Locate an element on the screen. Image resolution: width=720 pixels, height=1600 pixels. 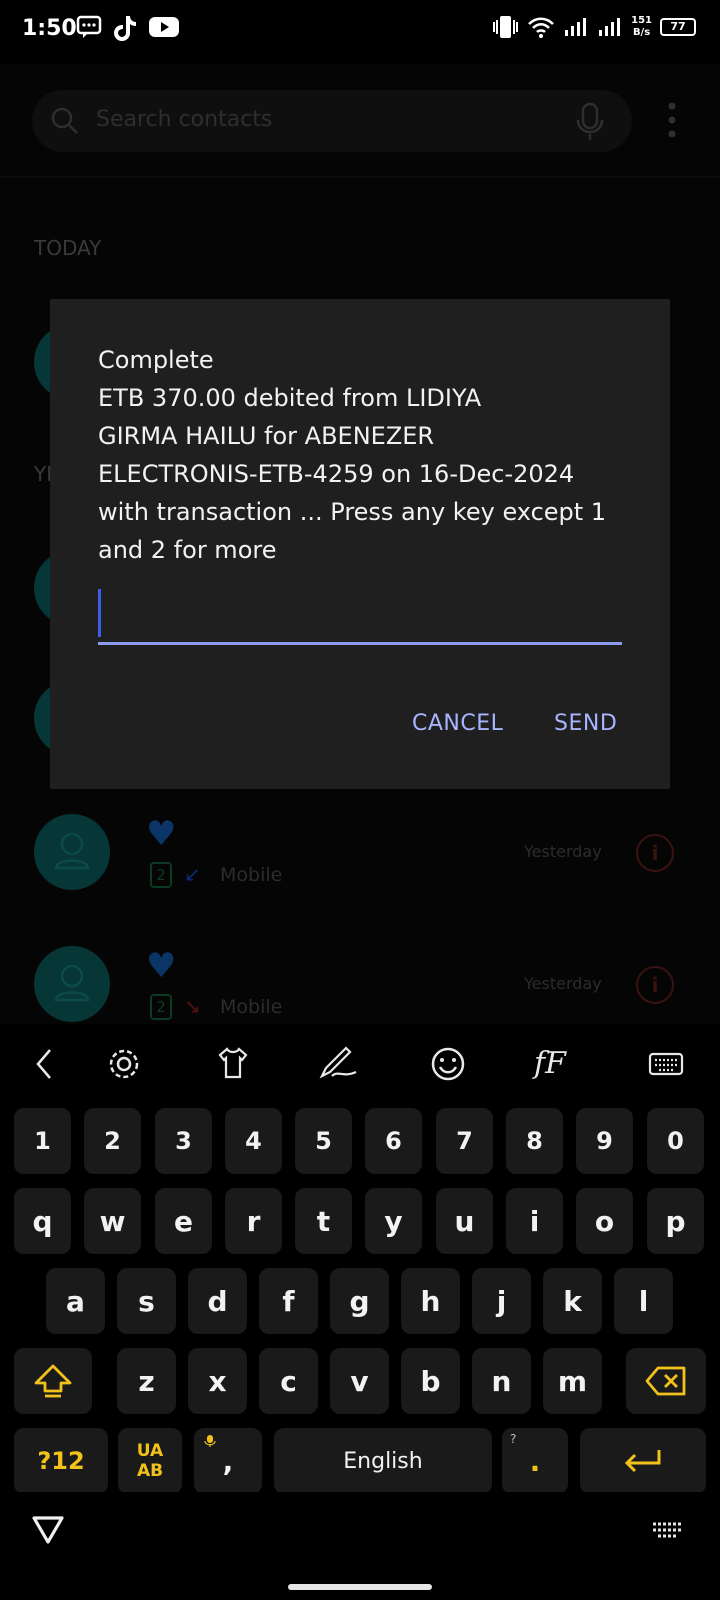
tiktok-icon is located at coordinates (125, 28).